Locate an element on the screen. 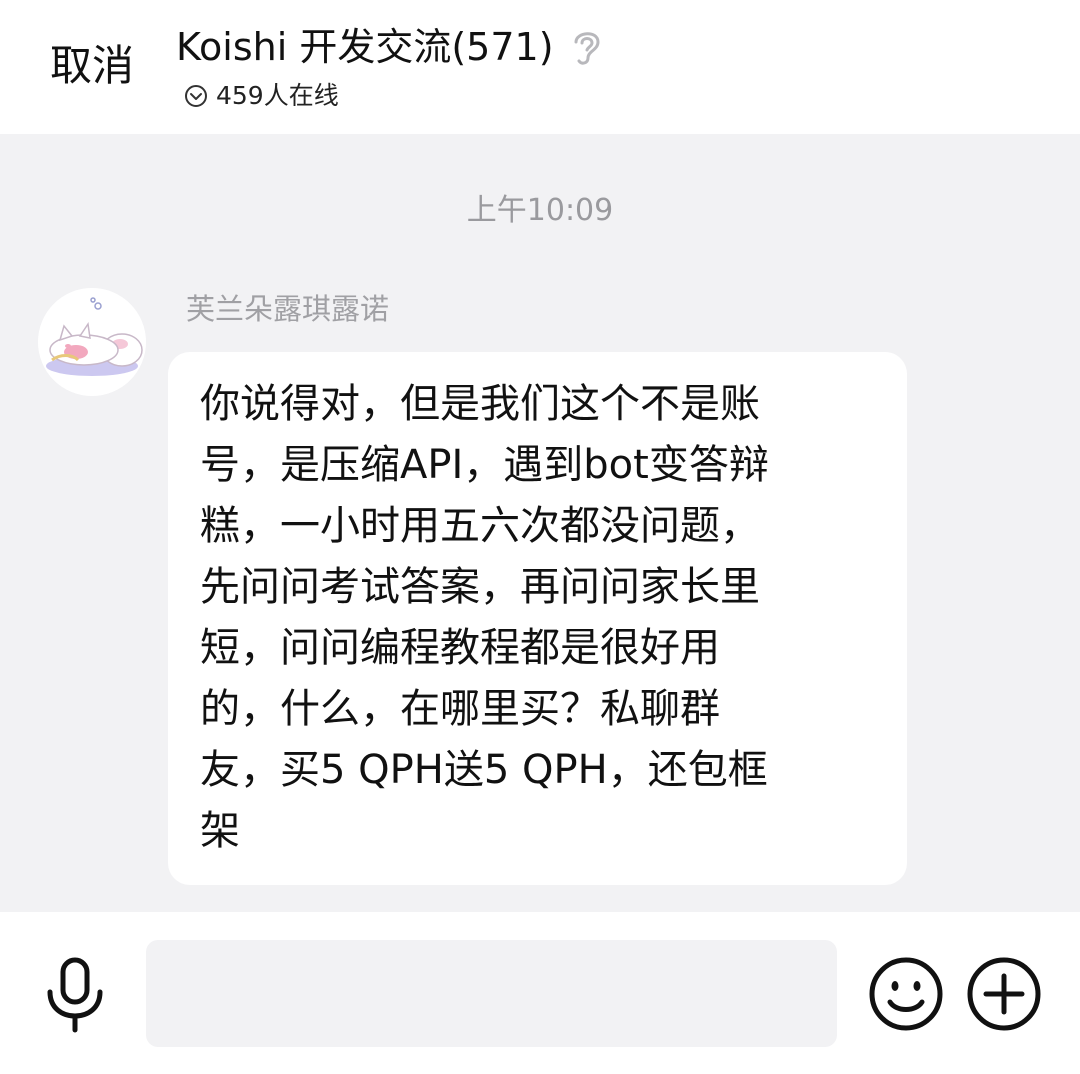  emoji-icon is located at coordinates (906, 994).